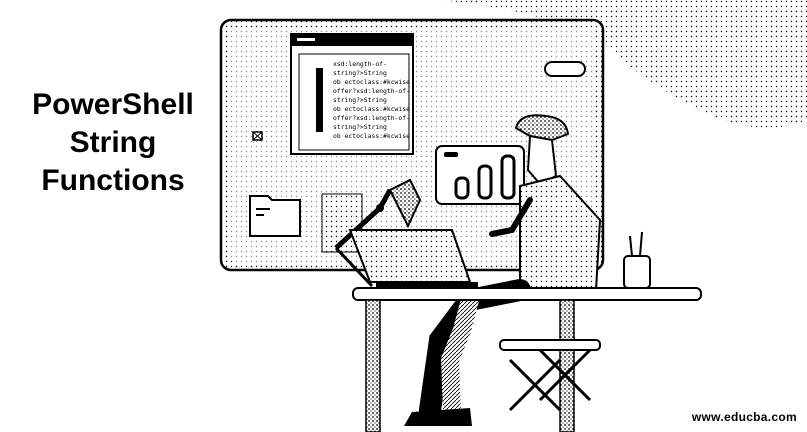 The height and width of the screenshot is (432, 807). Describe the element at coordinates (565, 69) in the screenshot. I see `pill-shape` at that location.